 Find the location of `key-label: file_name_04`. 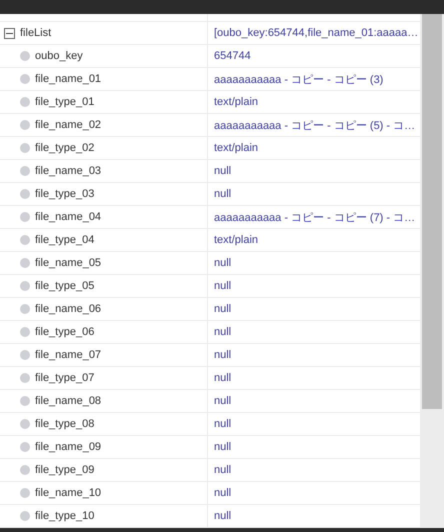

key-label: file_name_04 is located at coordinates (68, 217).